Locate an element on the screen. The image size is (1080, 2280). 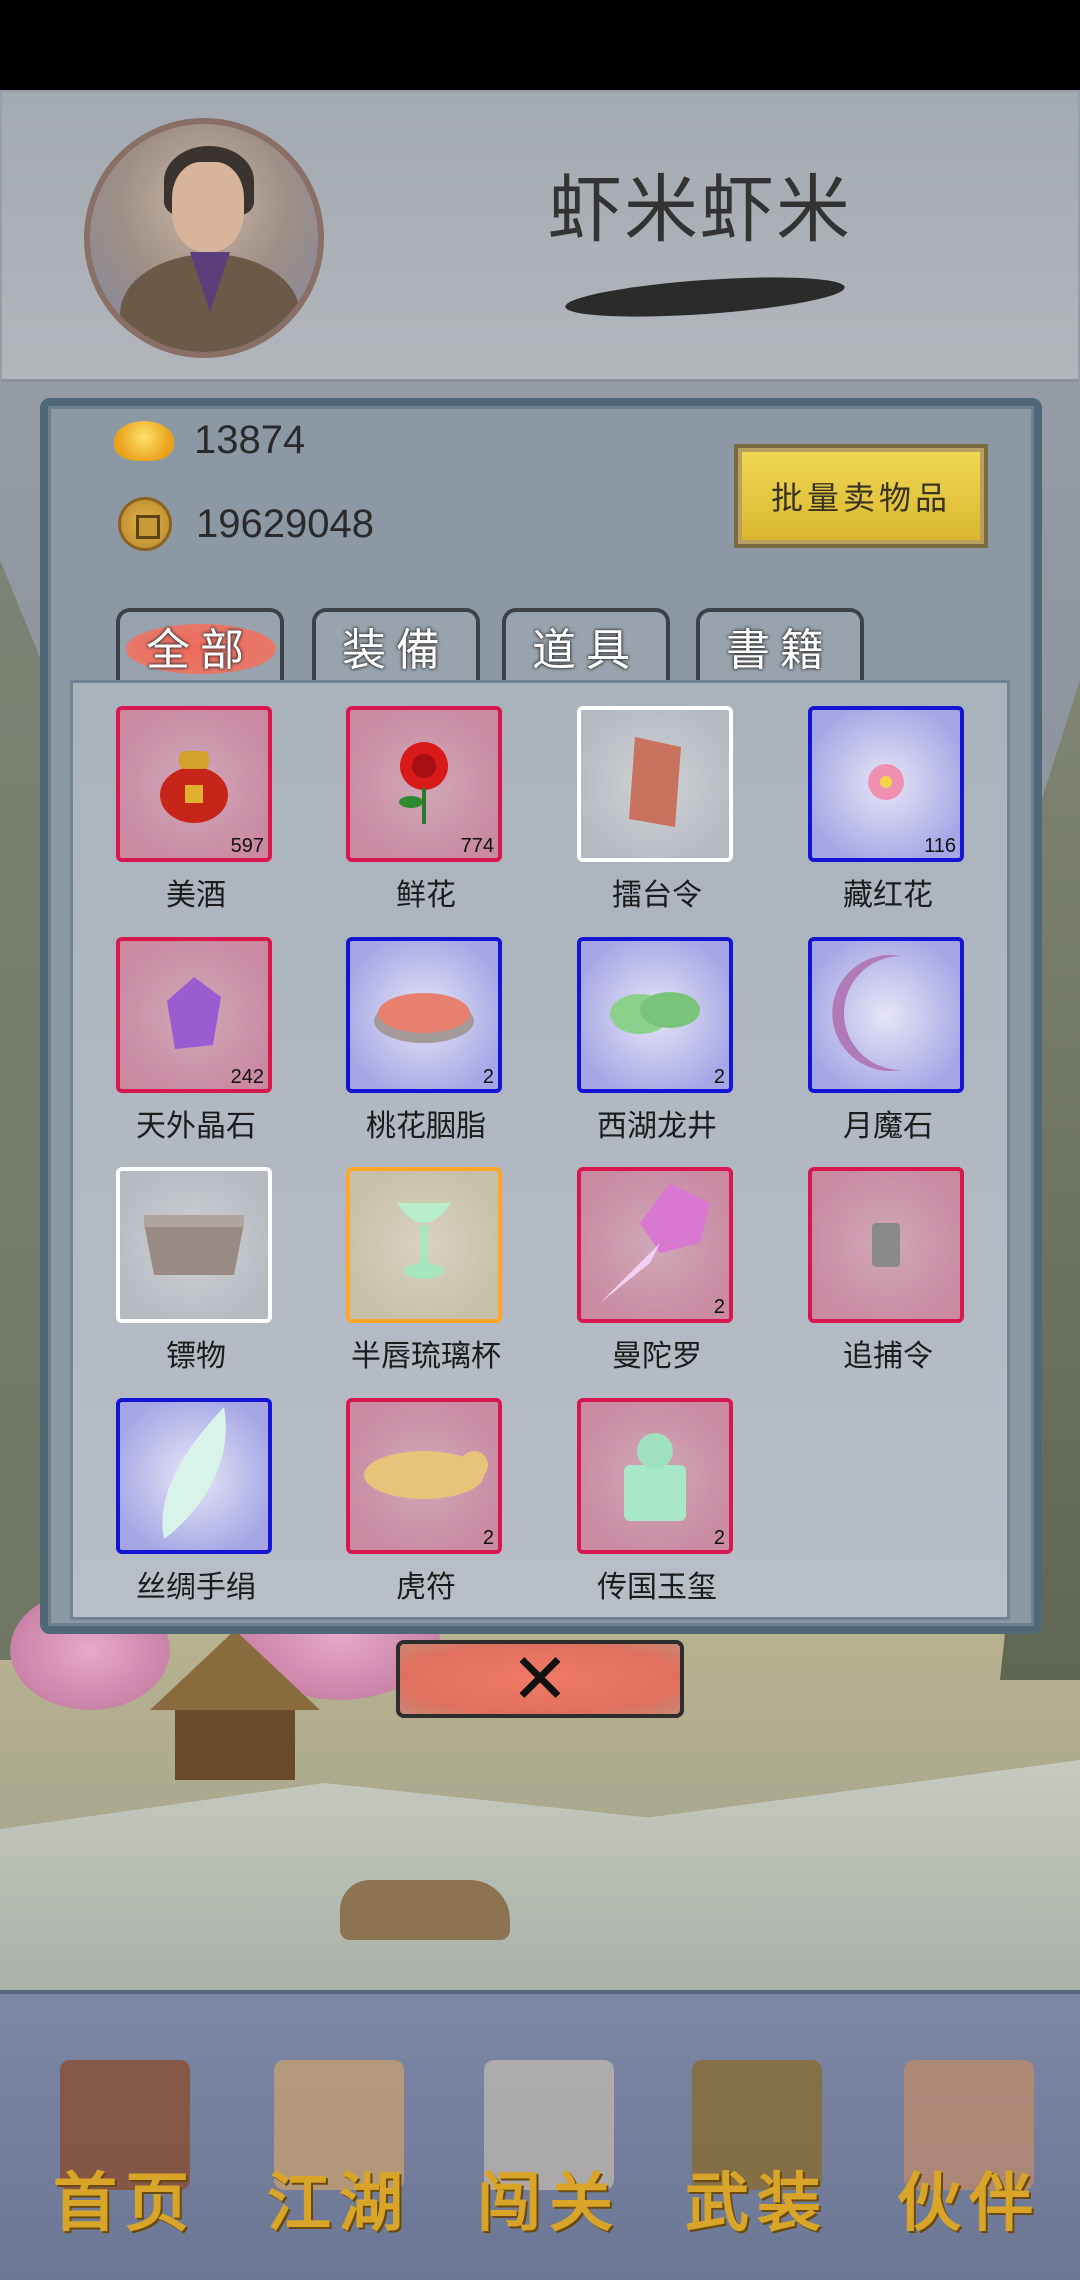
item-name: 美酒 is located at coordinates (196, 895).